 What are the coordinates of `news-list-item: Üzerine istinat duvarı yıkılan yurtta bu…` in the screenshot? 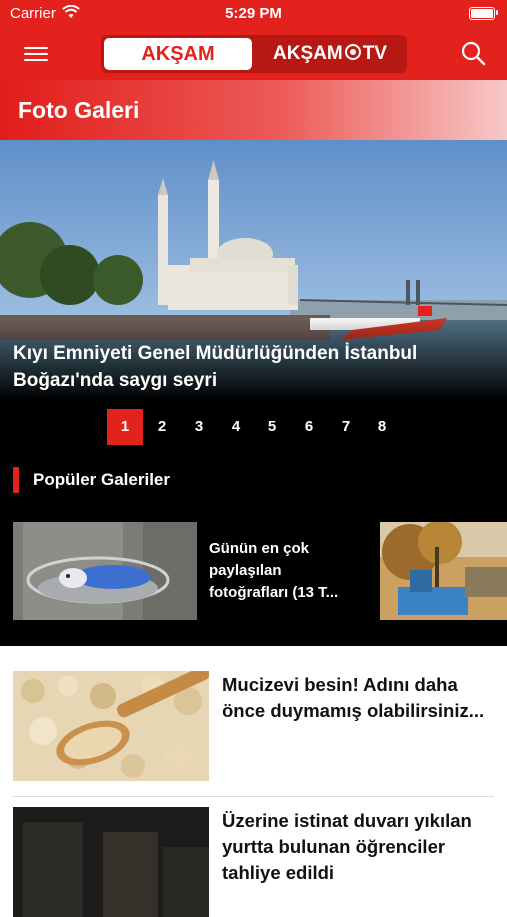 It's located at (253, 850).